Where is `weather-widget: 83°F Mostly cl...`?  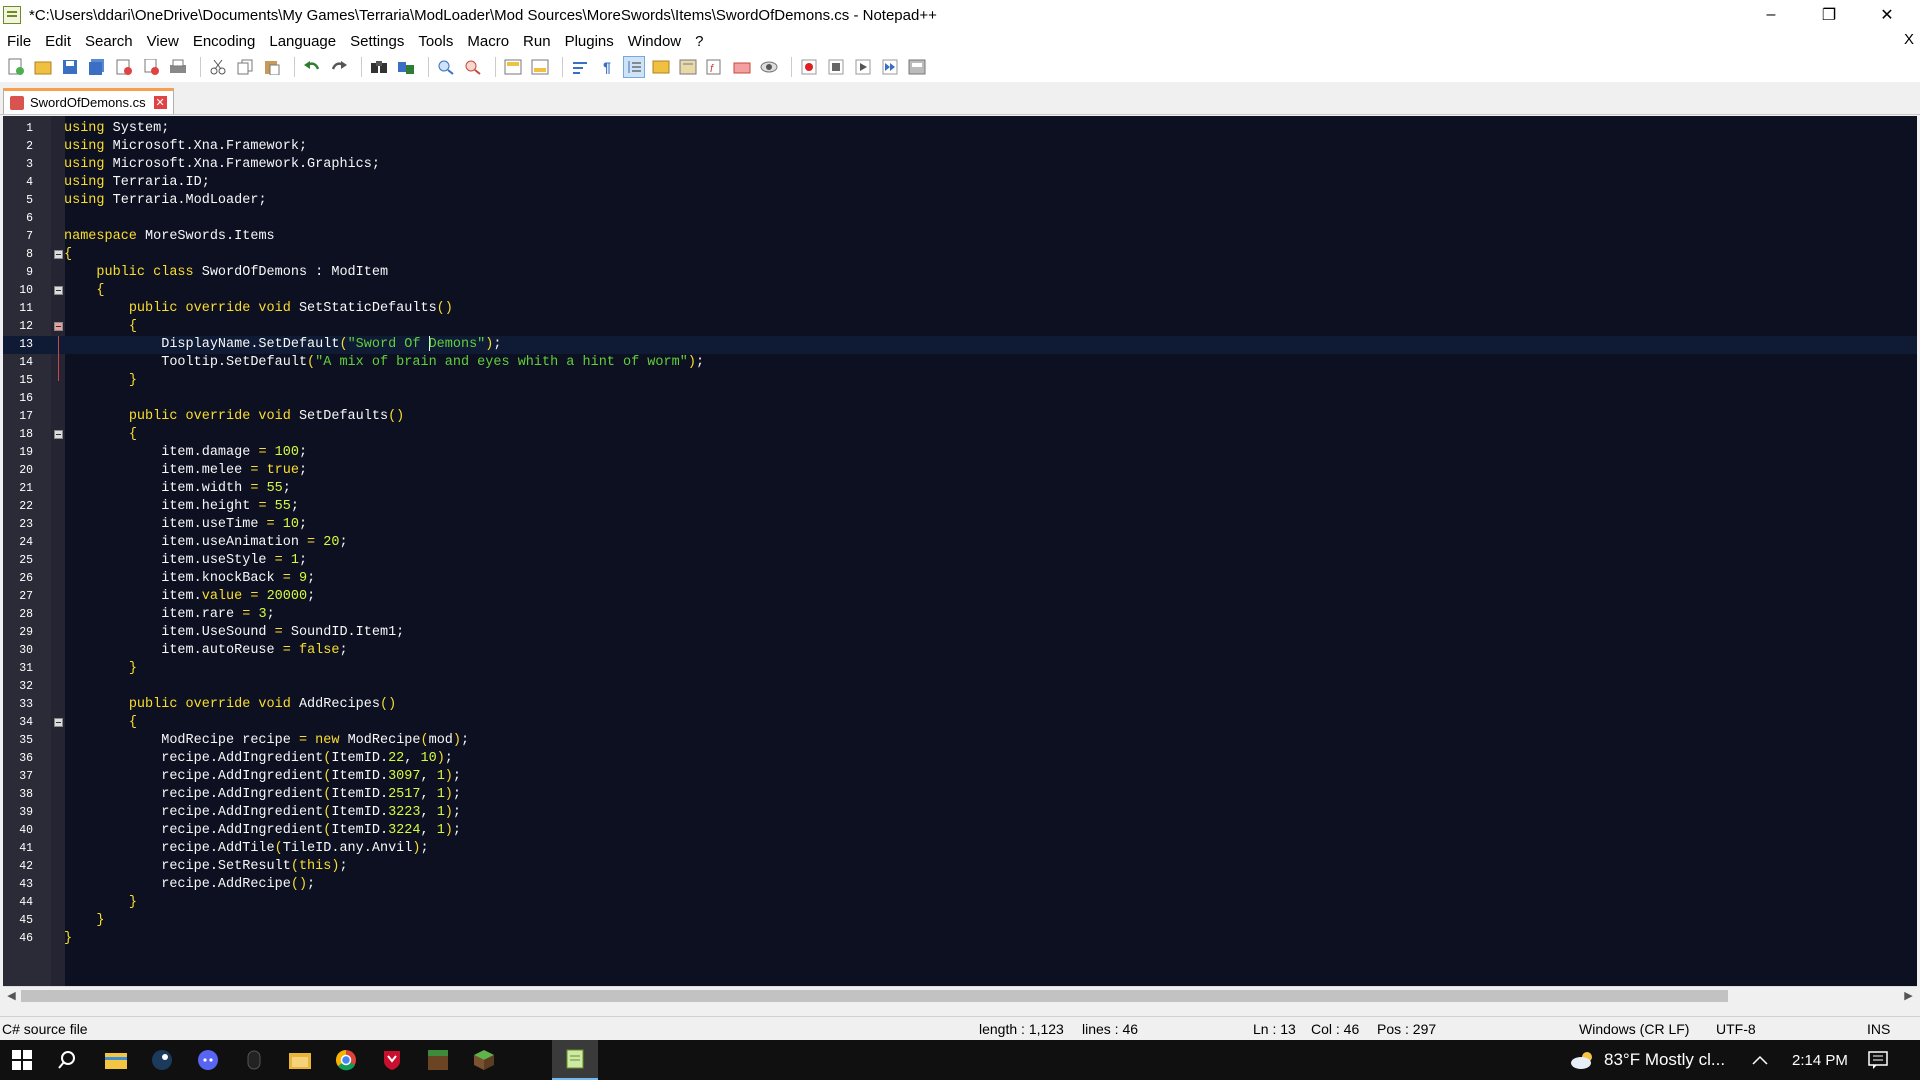 weather-widget: 83°F Mostly cl... is located at coordinates (1647, 1060).